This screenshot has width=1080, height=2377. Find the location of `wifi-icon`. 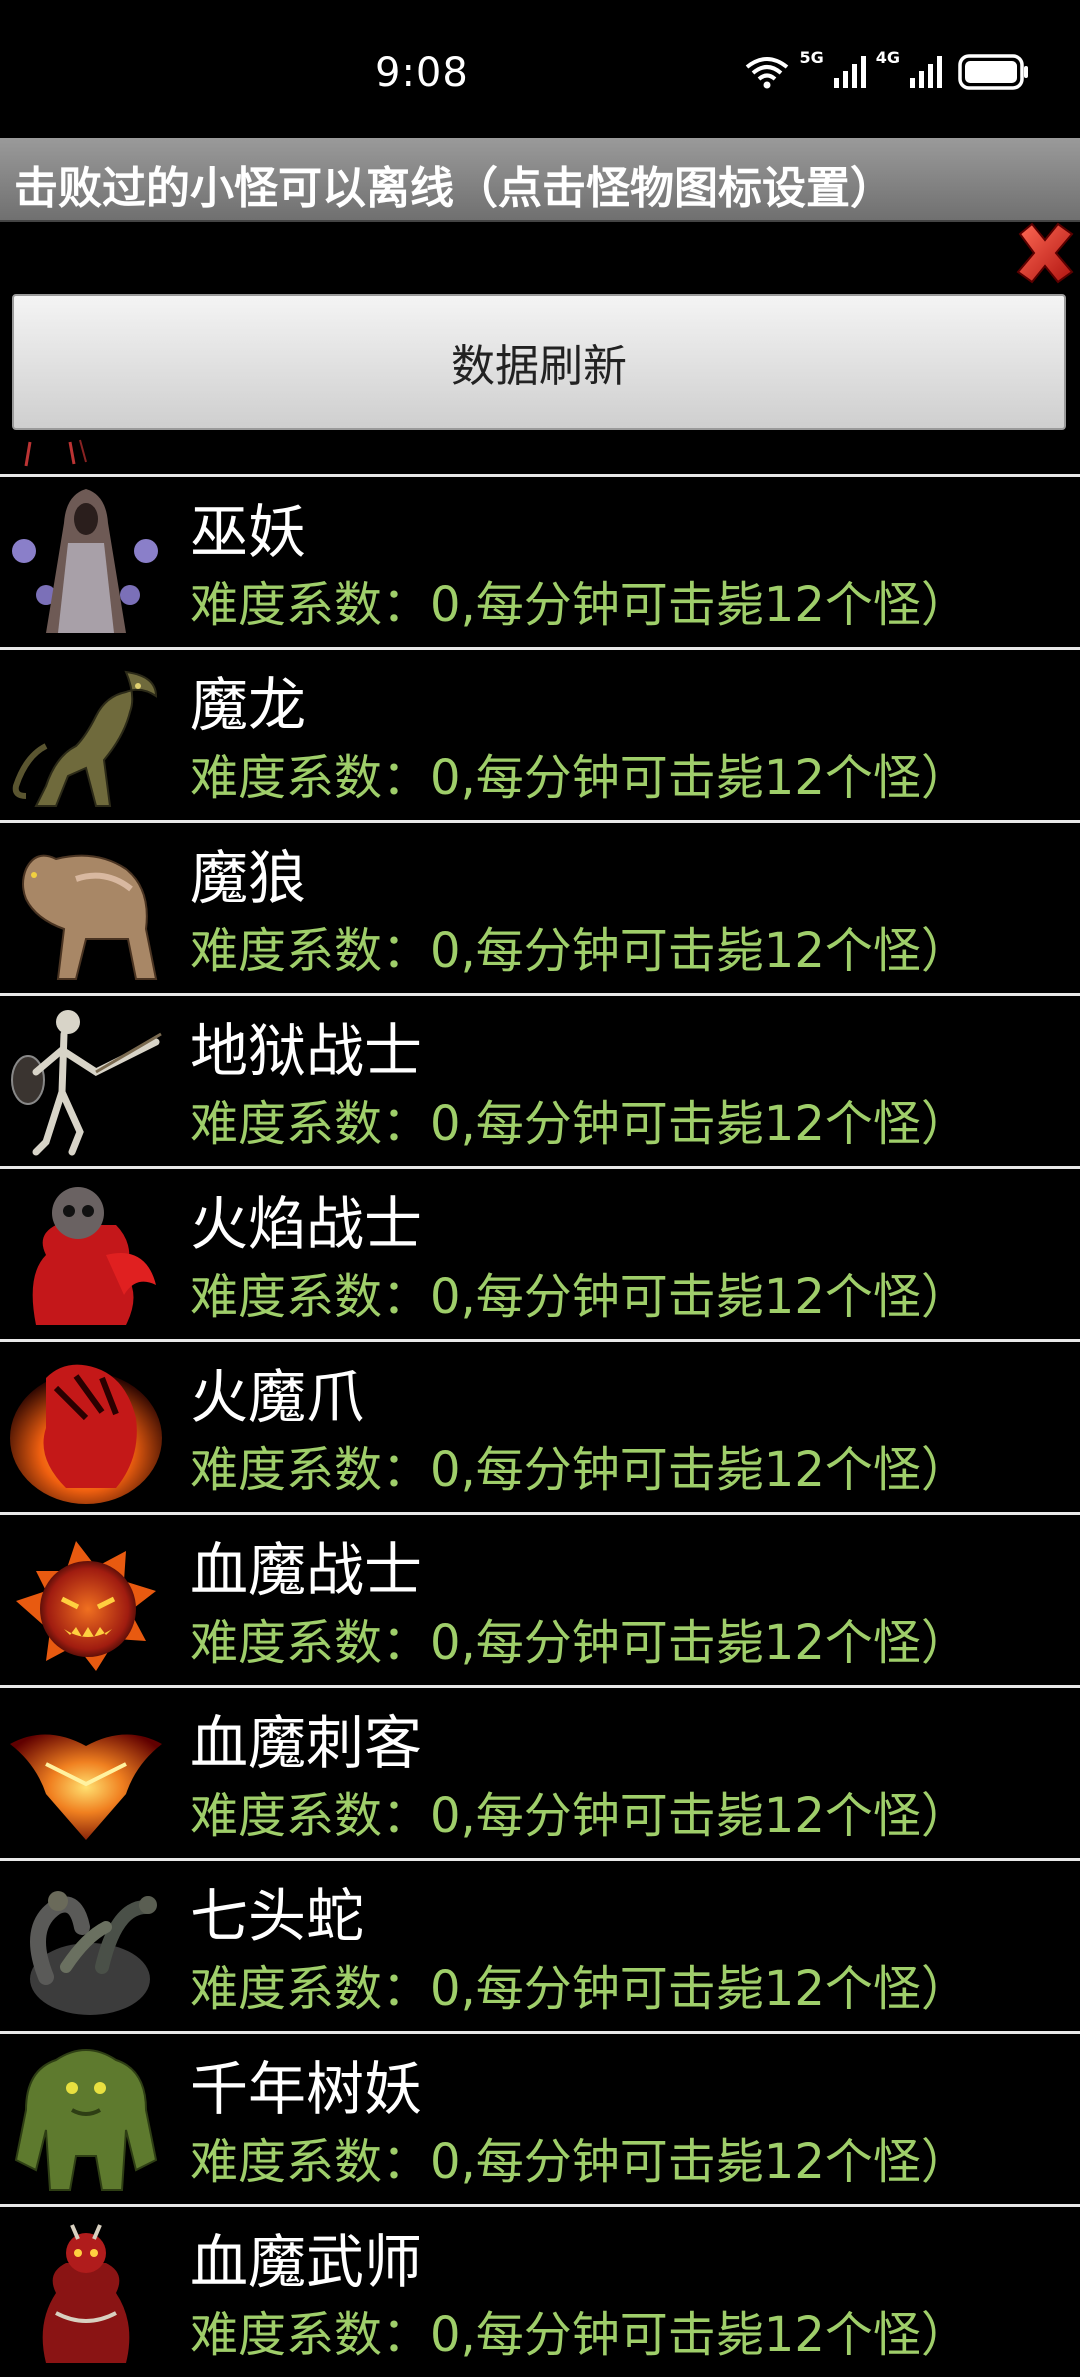

wifi-icon is located at coordinates (767, 73).